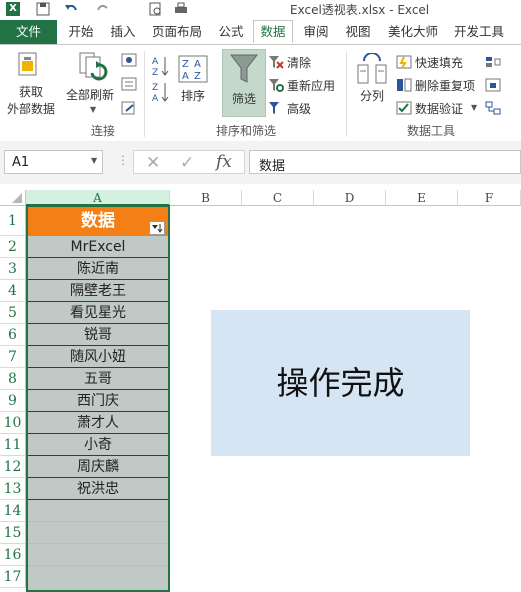  I want to click on relationships-icon, so click(493, 108).